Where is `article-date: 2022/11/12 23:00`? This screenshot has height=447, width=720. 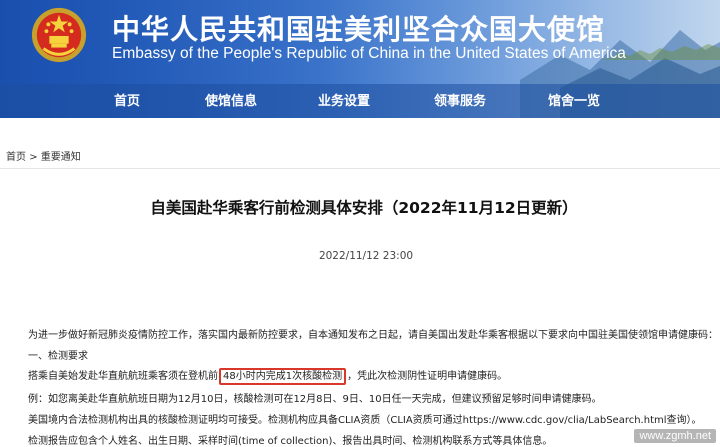 article-date: 2022/11/12 23:00 is located at coordinates (366, 256).